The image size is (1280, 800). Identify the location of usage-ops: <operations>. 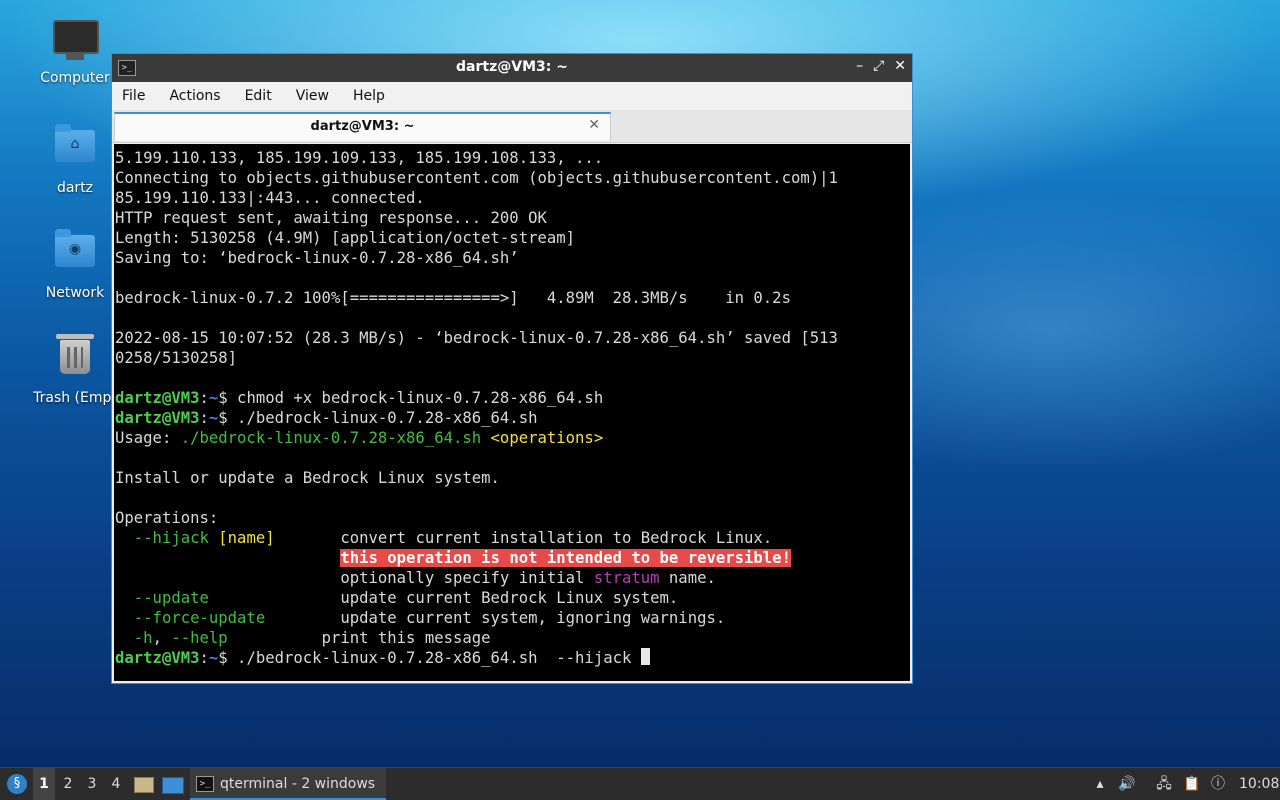
(547, 438).